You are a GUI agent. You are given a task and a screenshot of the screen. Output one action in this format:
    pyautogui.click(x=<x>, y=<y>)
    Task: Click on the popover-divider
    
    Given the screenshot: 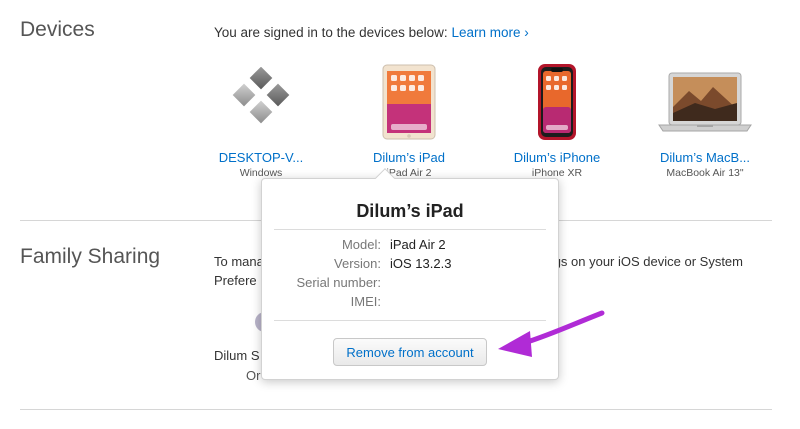 What is the action you would take?
    pyautogui.click(x=410, y=229)
    